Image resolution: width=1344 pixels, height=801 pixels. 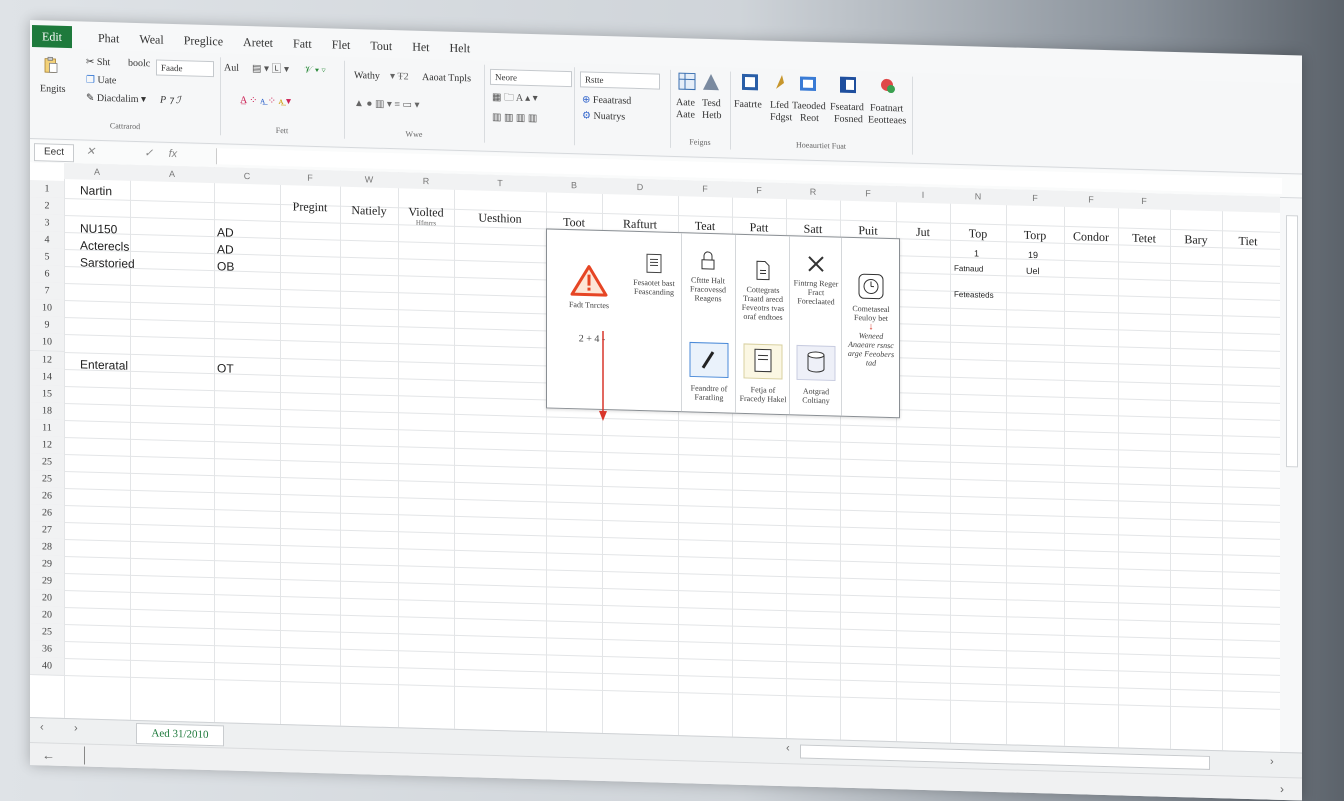 I want to click on sheet-nav-next-icon: ›, so click(x=76, y=728).